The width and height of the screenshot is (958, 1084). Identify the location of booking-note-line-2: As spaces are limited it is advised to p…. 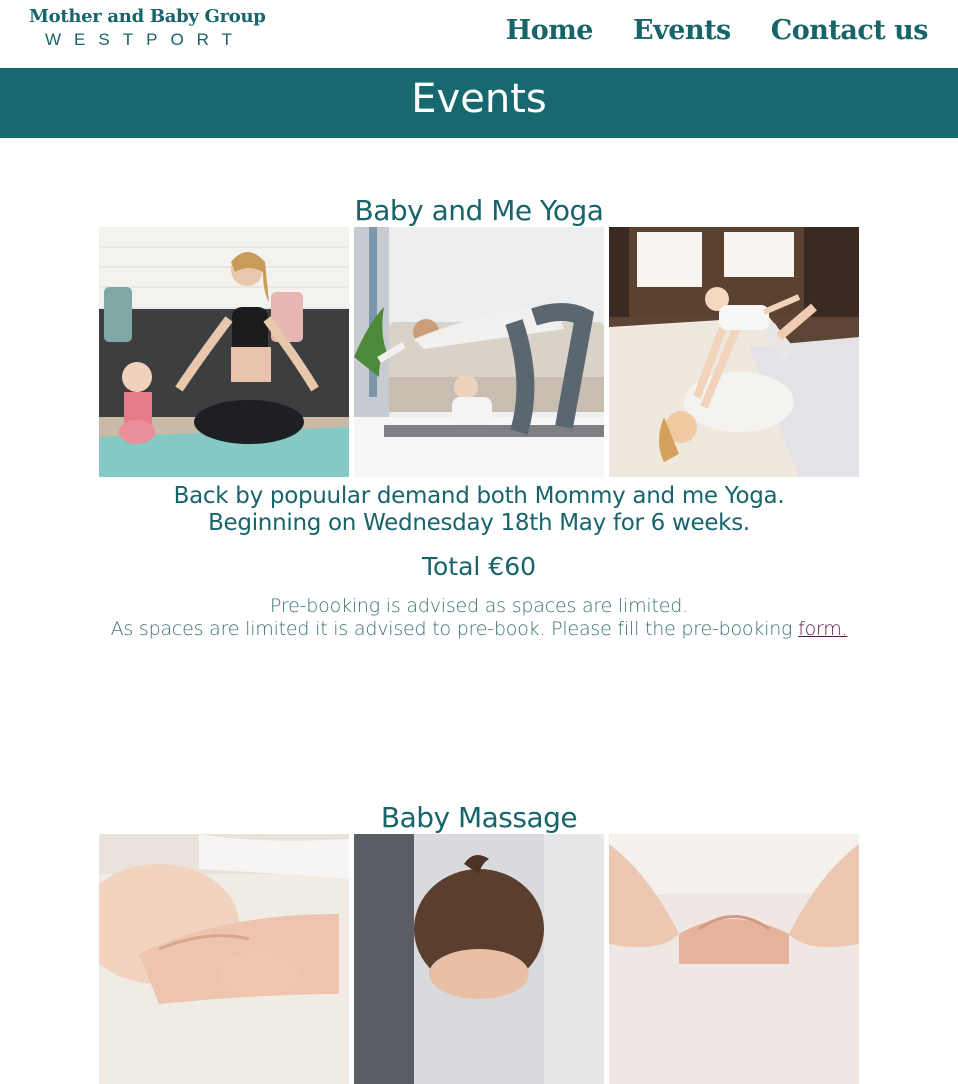
(479, 629).